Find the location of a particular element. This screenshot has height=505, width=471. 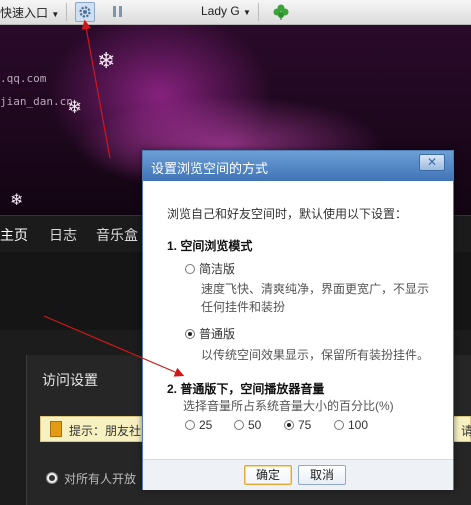

tip-text: 提示：朋友社 is located at coordinates (105, 430).